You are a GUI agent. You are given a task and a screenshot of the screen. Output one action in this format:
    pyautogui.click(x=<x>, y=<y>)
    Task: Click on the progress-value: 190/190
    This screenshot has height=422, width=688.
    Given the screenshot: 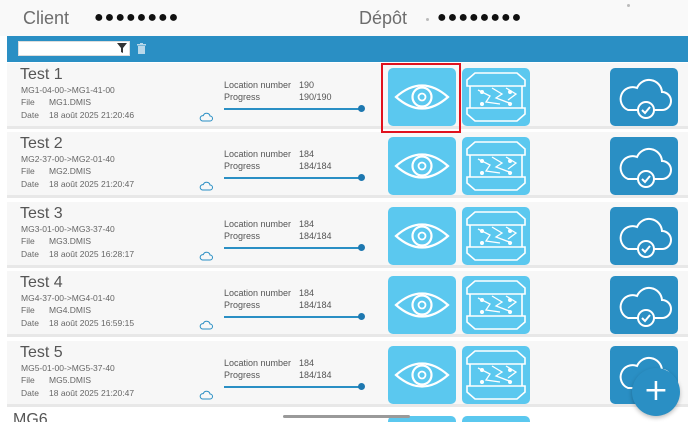 What is the action you would take?
    pyautogui.click(x=315, y=97)
    